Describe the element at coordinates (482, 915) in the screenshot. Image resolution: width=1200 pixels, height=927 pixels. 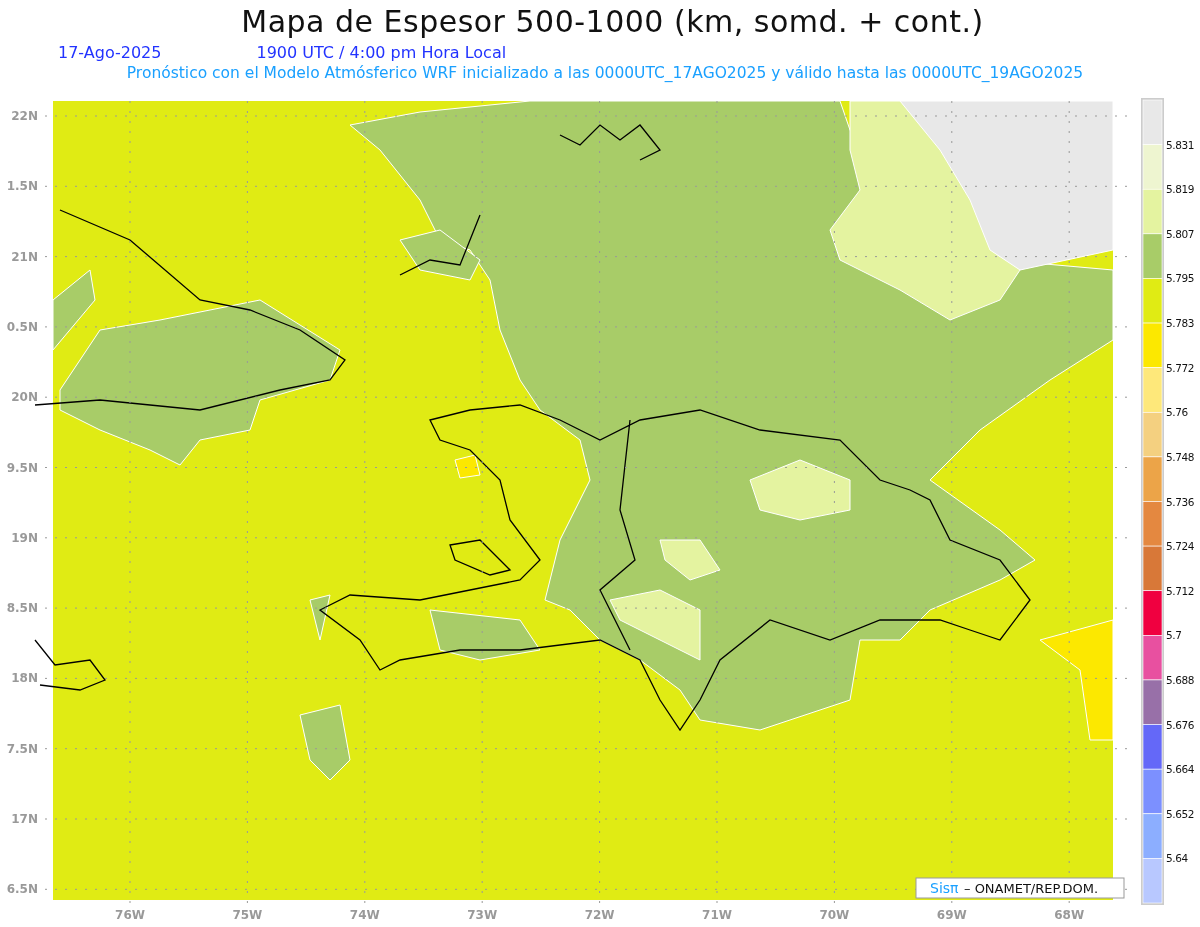
I see `longitude-label: 73W` at that location.